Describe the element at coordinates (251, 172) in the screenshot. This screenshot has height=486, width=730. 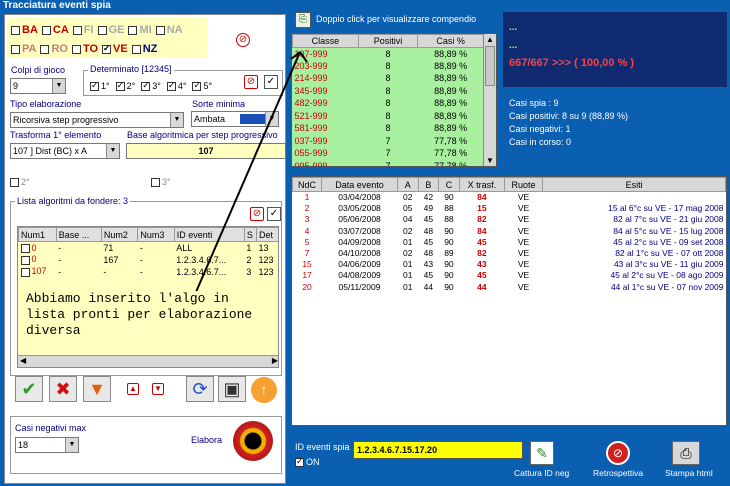
I see `annotation-arrow` at that location.